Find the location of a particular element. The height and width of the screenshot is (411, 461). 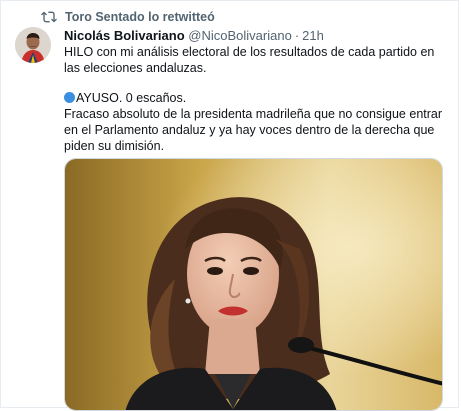

tweet-header: Nicolás Bolivariano @NicoBolivariano · 21h is located at coordinates (256, 35).